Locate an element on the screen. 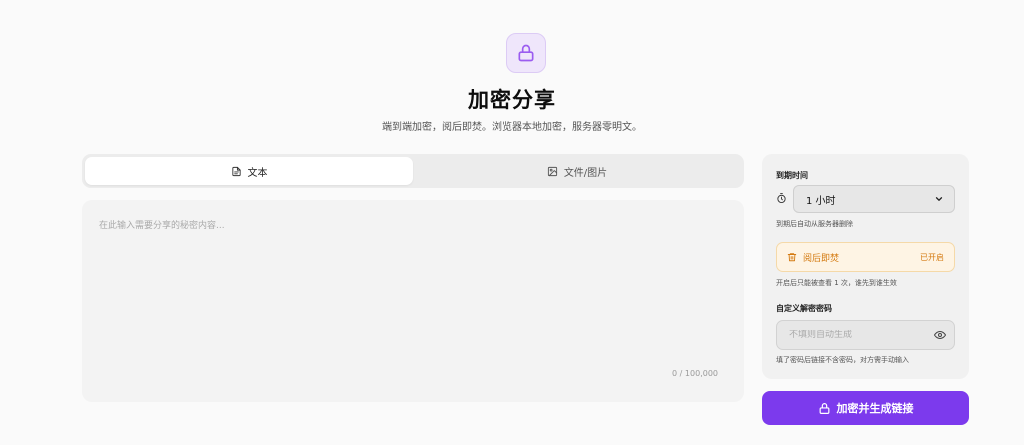  burn-label: 阅后即焚 is located at coordinates (821, 258).